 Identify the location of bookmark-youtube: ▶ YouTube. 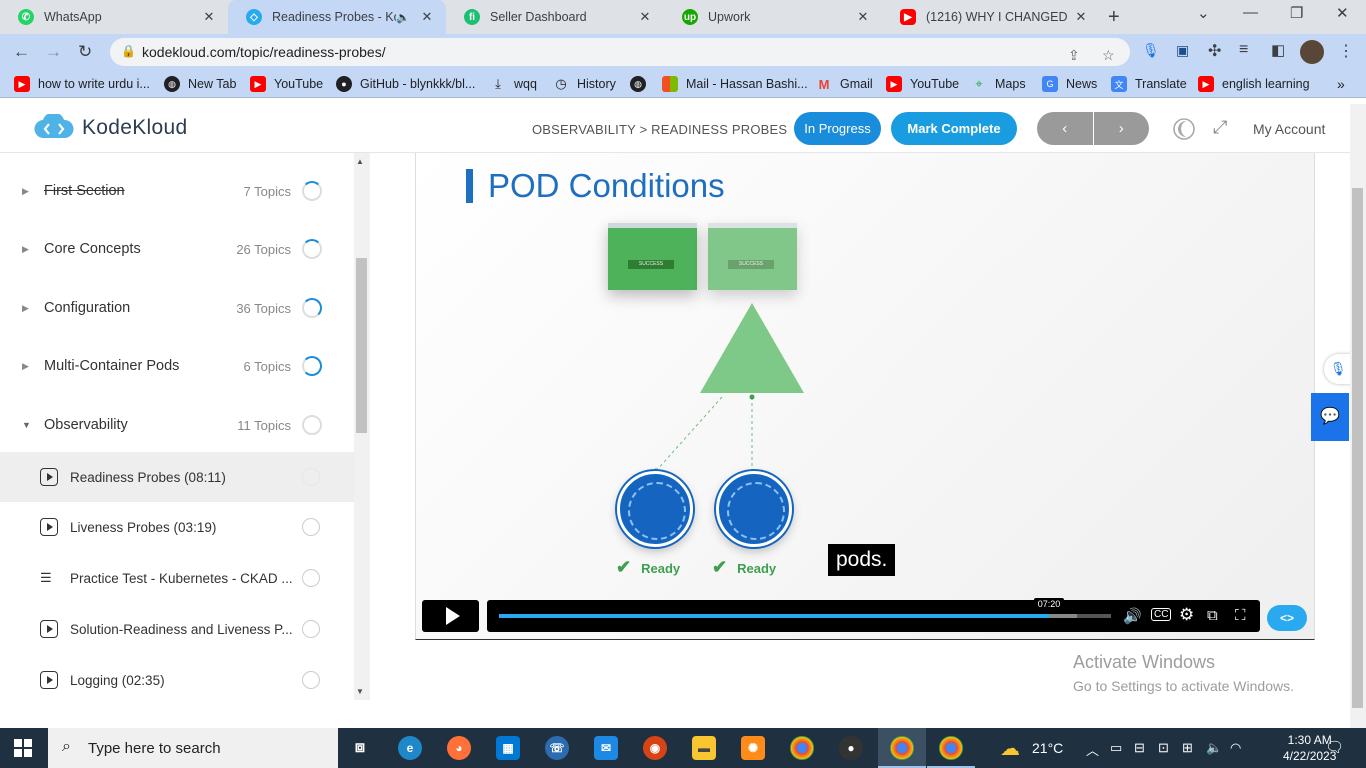
(286, 84).